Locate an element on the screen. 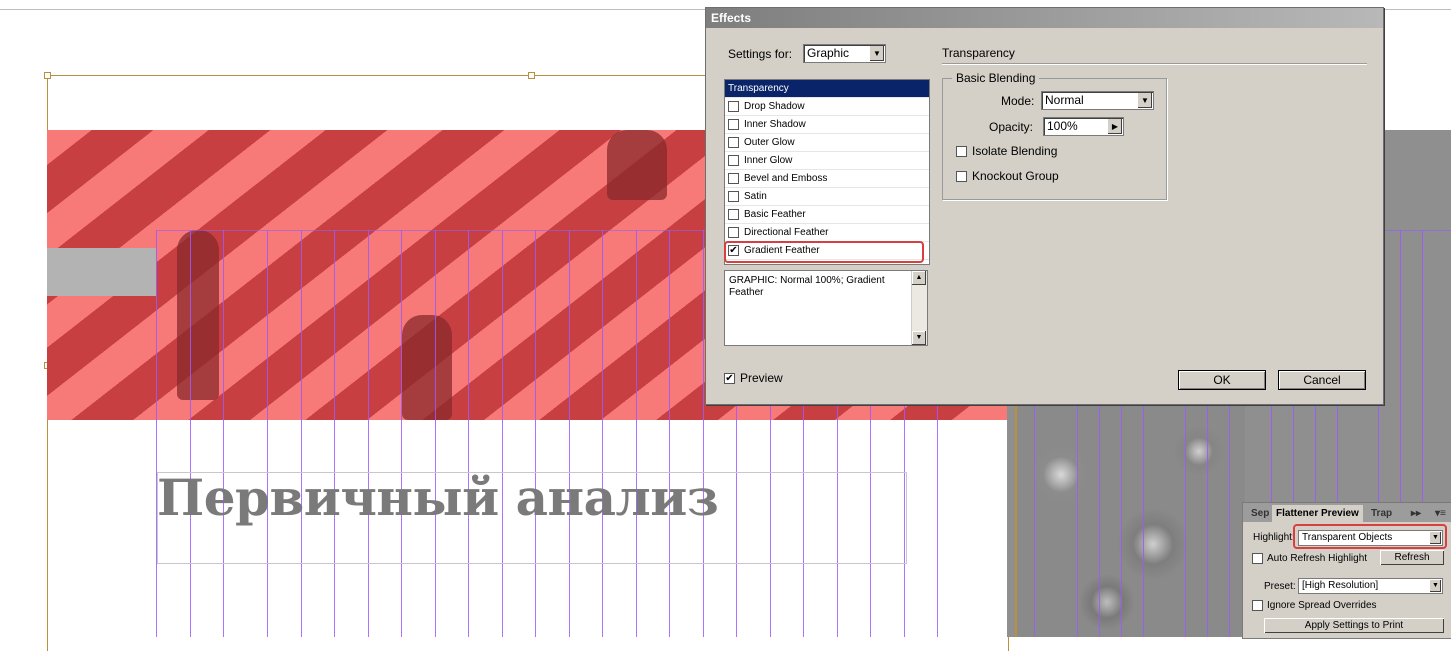 This screenshot has width=1451, height=651. tab-flattener-preview: Flattener Preview is located at coordinates (1317, 513).